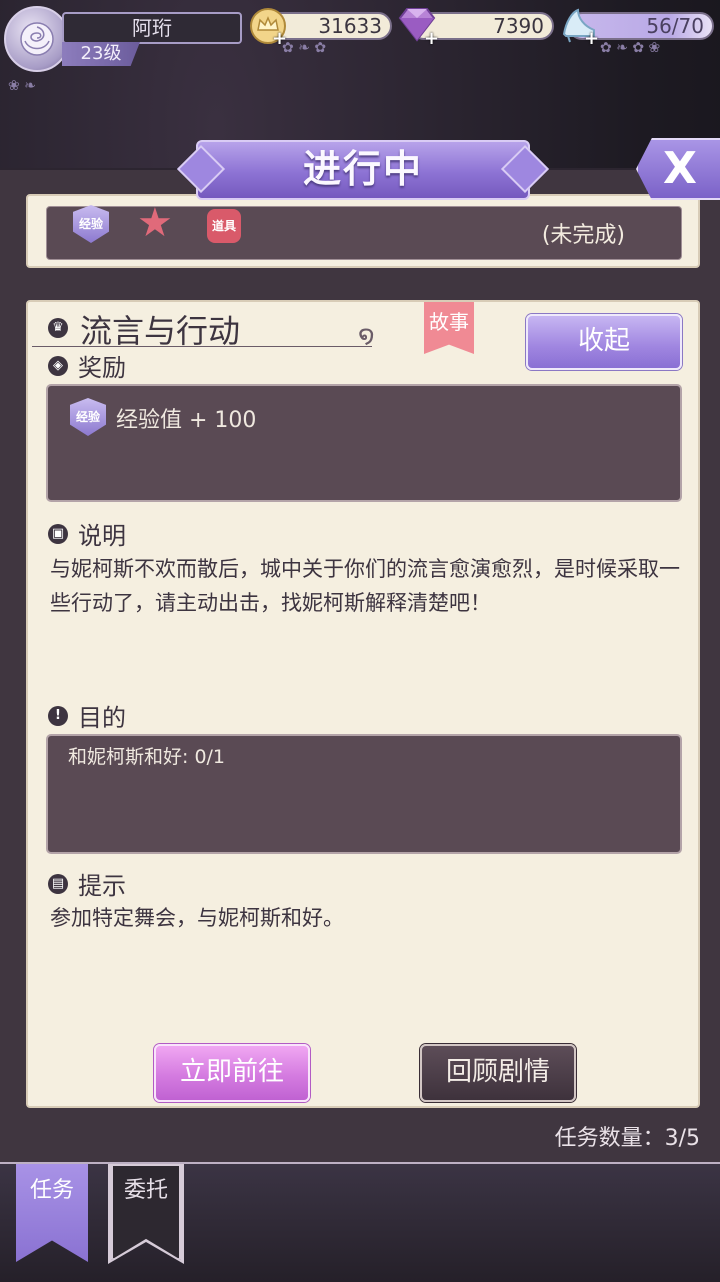  What do you see at coordinates (224, 226) in the screenshot?
I see `item-badge-icon: 道具` at bounding box center [224, 226].